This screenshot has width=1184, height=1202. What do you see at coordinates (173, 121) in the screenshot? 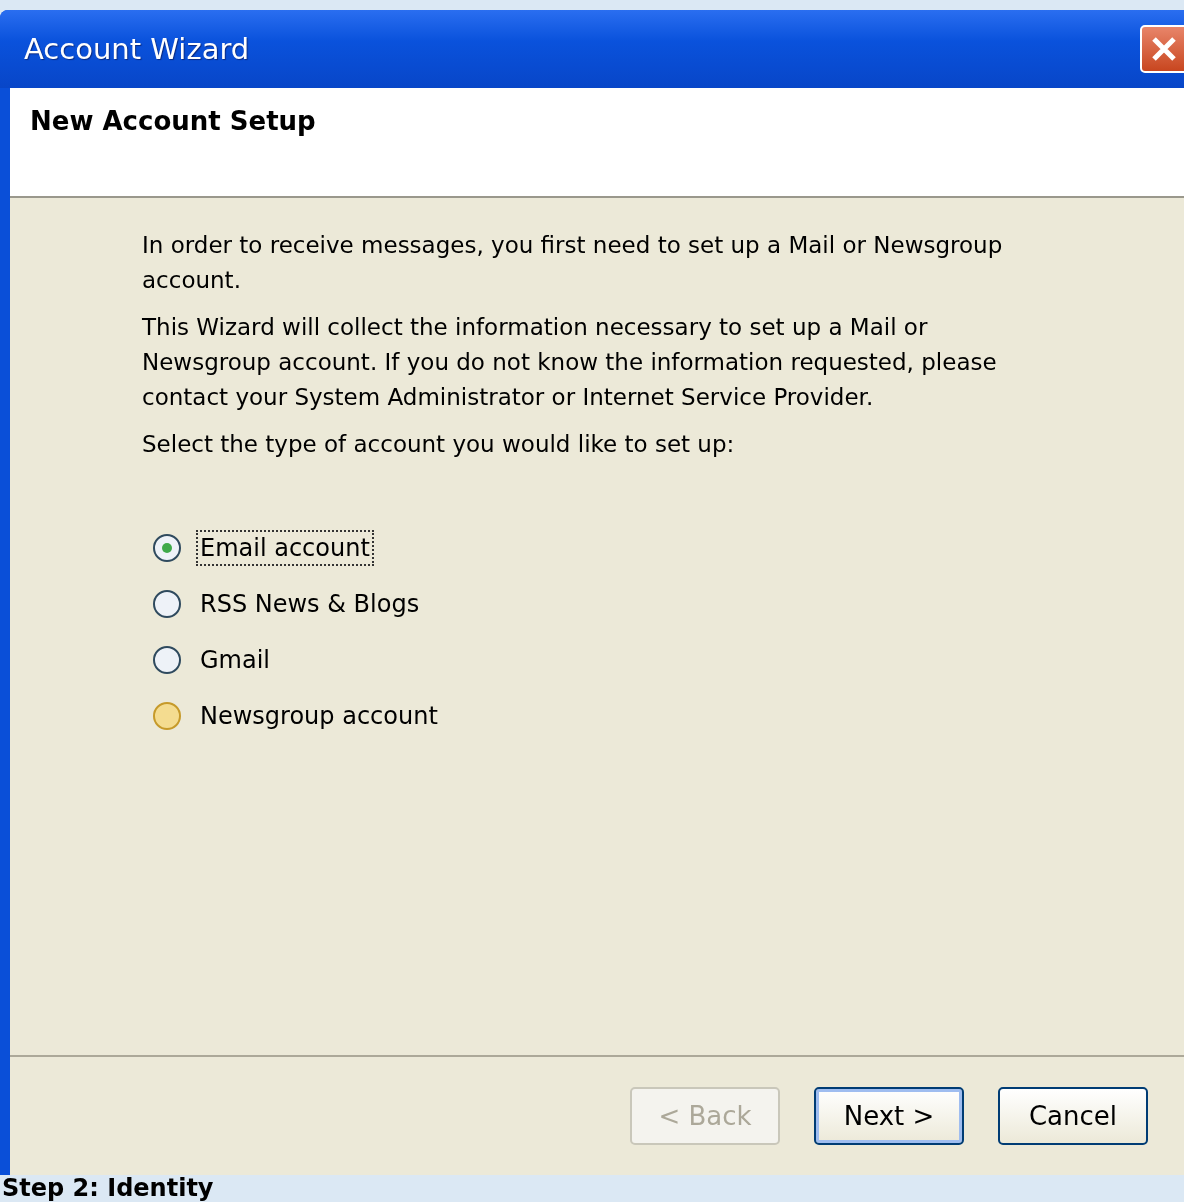
I see `page-title: New Account Setup` at bounding box center [173, 121].